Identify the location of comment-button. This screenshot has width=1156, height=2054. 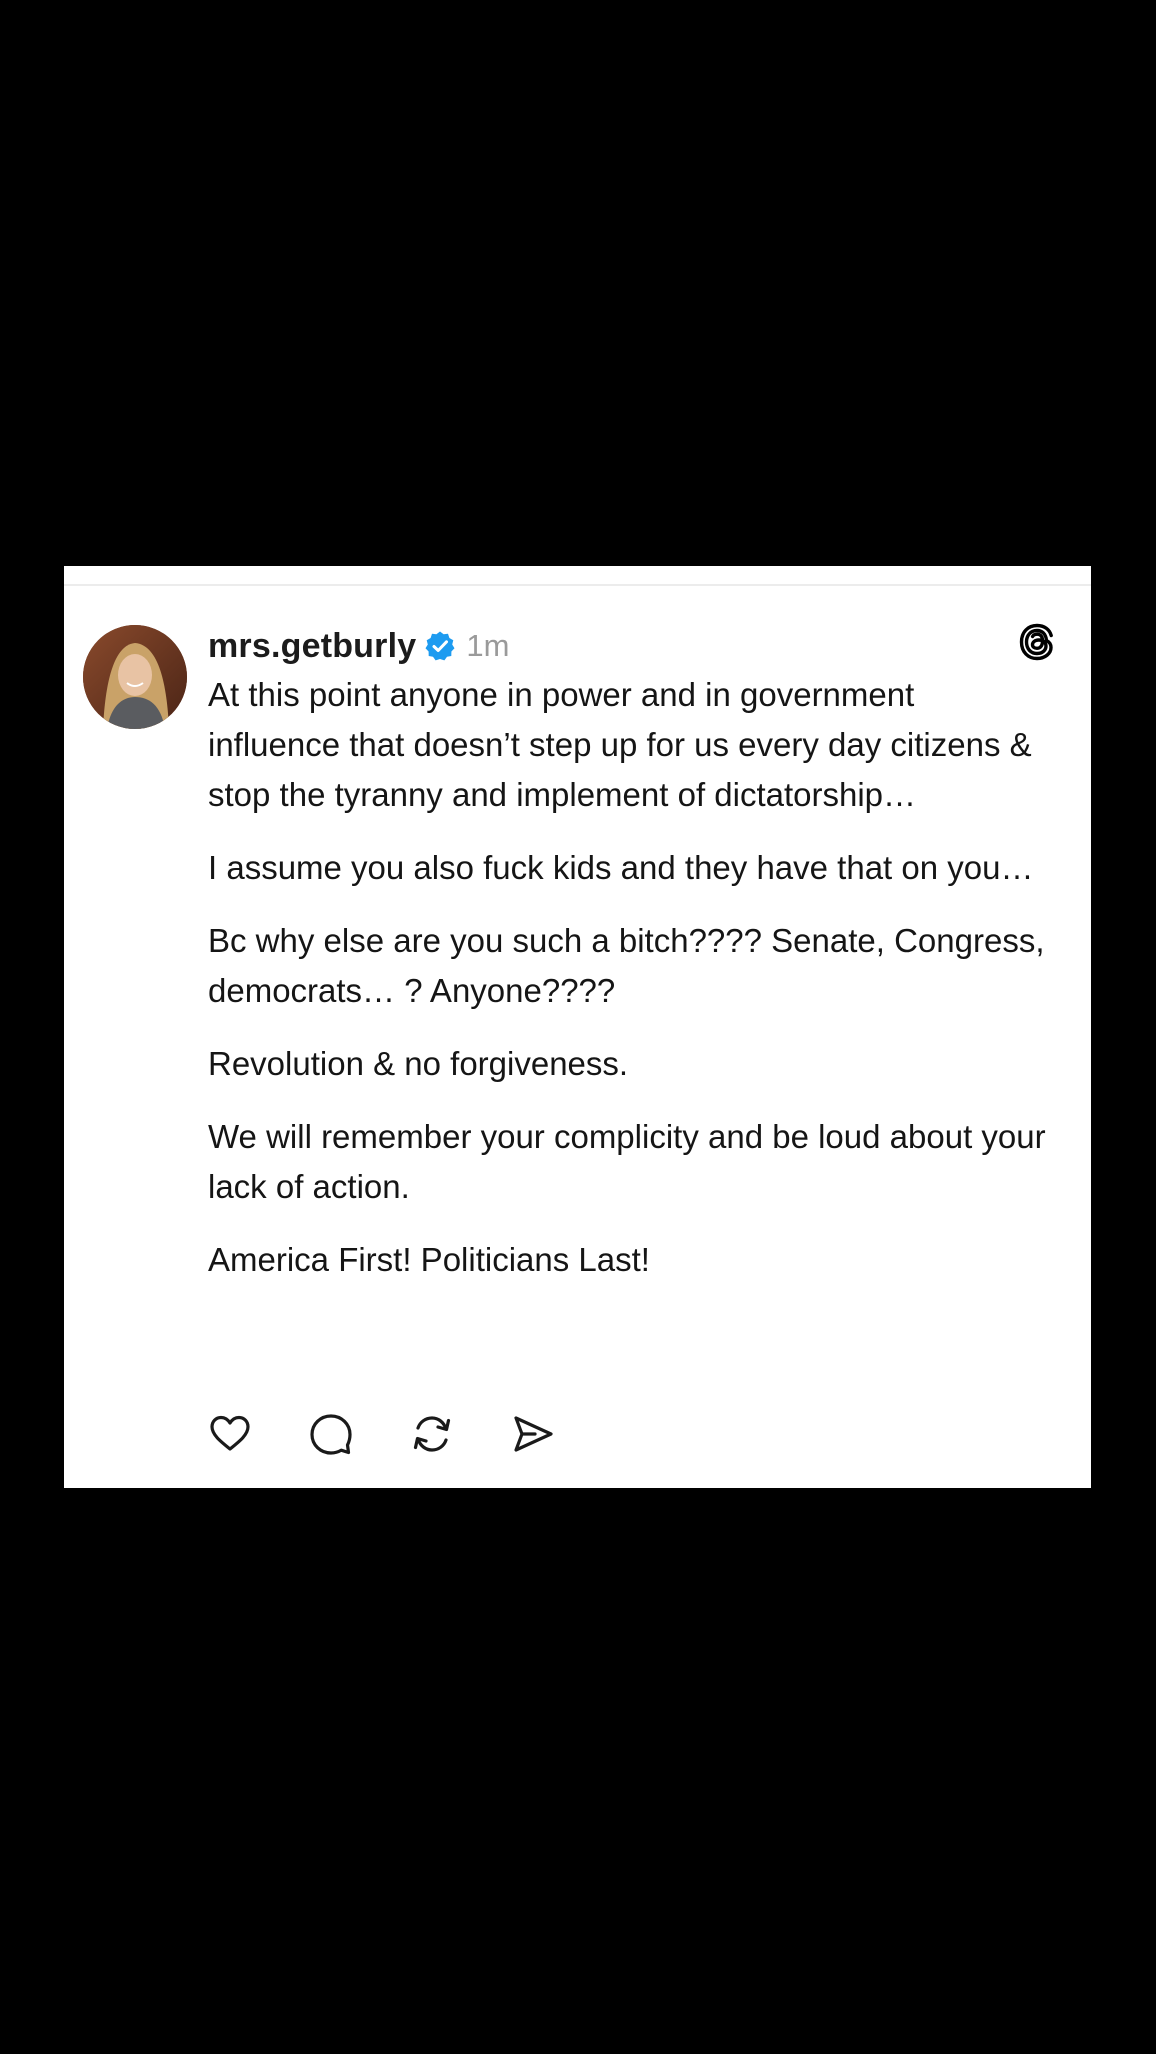
(331, 1434).